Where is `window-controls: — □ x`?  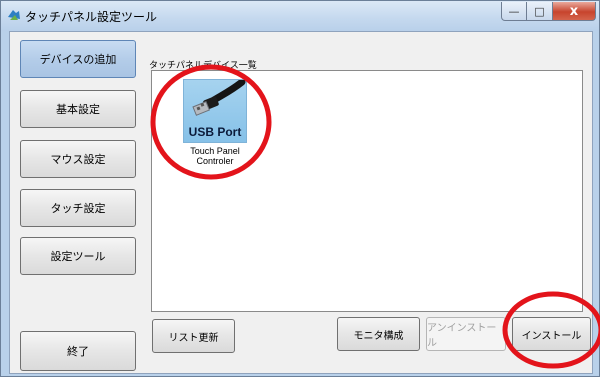
window-controls: — □ x is located at coordinates (548, 12).